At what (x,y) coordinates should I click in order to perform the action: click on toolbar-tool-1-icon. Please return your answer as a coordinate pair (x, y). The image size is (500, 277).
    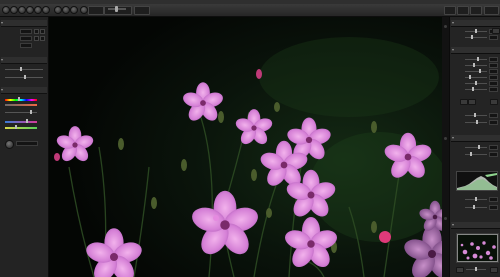
    Looking at the image, I should click on (6, 10).